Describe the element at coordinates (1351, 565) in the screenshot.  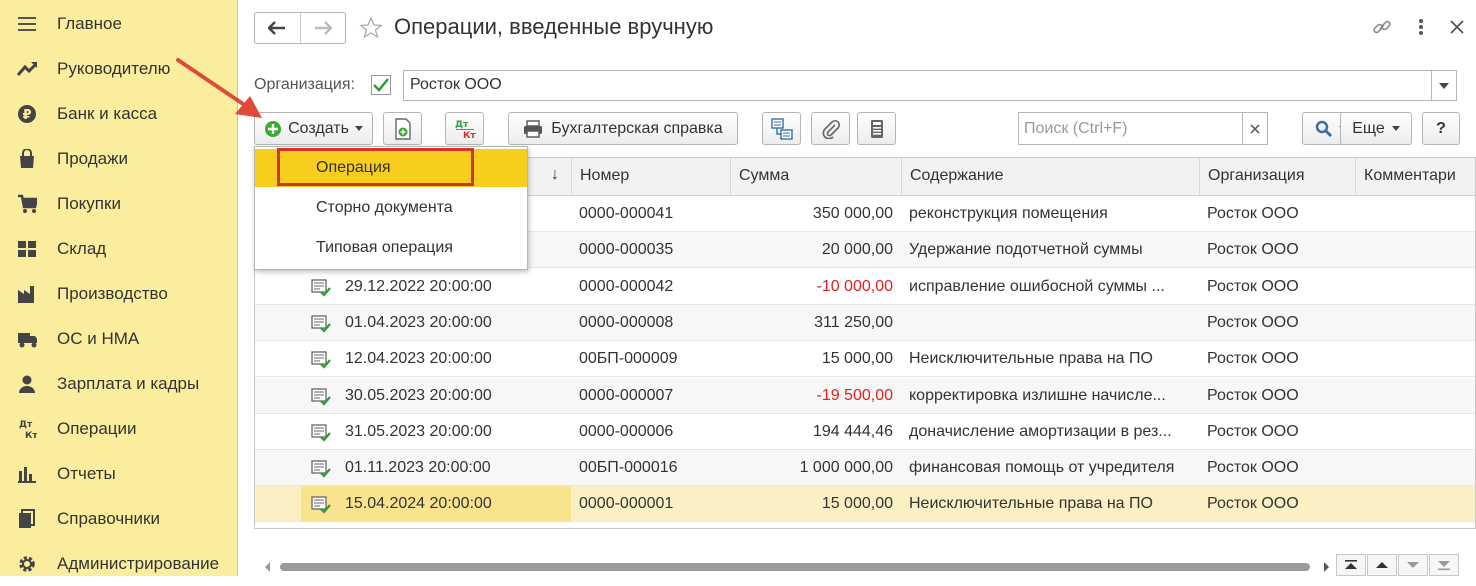
I see `scroll-to-top-button` at that location.